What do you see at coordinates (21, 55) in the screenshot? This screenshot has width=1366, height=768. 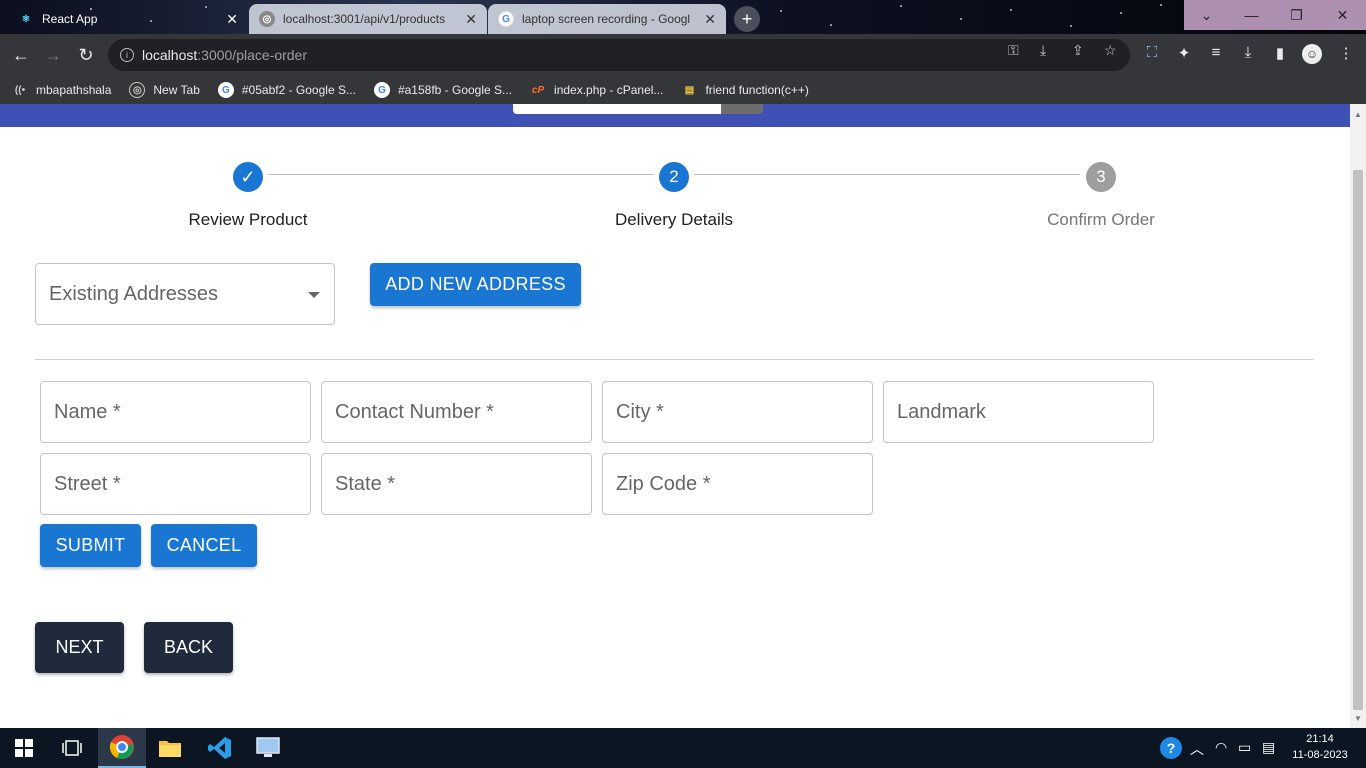 I see `back-arrow-icon: ←` at bounding box center [21, 55].